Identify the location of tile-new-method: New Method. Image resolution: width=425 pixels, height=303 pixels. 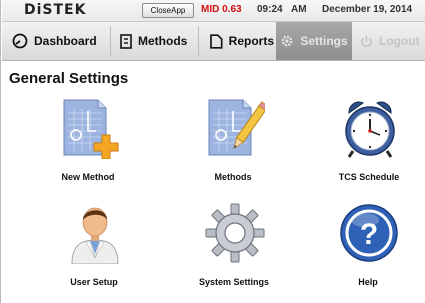
(88, 147).